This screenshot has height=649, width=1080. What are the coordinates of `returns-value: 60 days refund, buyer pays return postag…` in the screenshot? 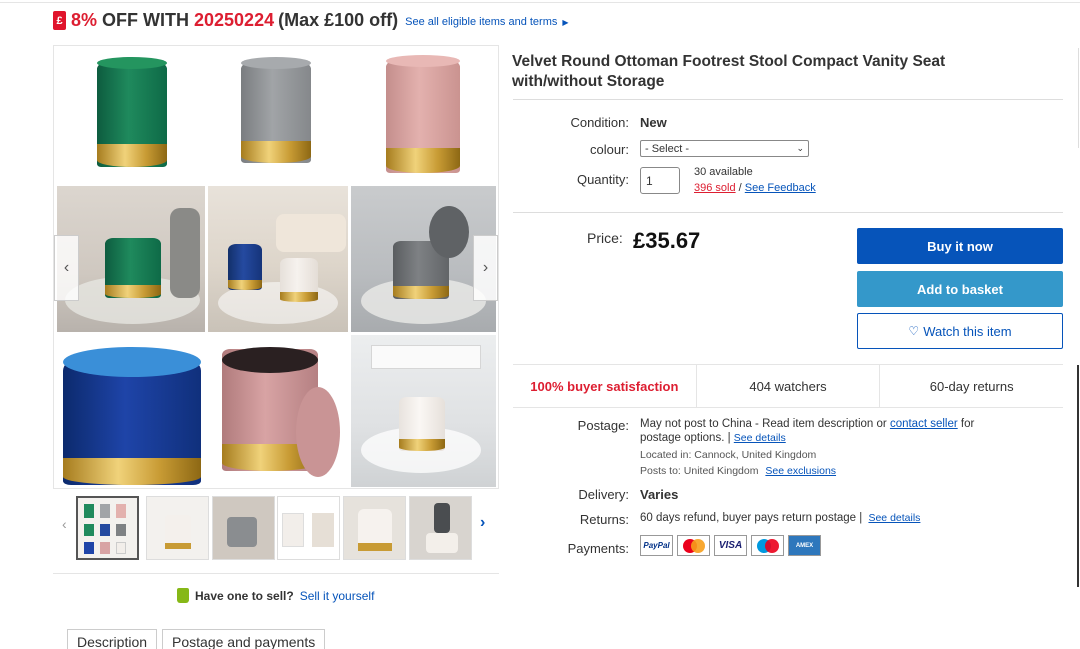 It's located at (751, 518).